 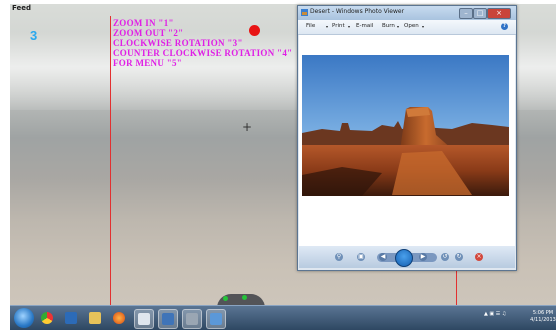 What do you see at coordinates (148, 33) in the screenshot?
I see `gesture-instruction: ZOOM OUT "2"` at bounding box center [148, 33].